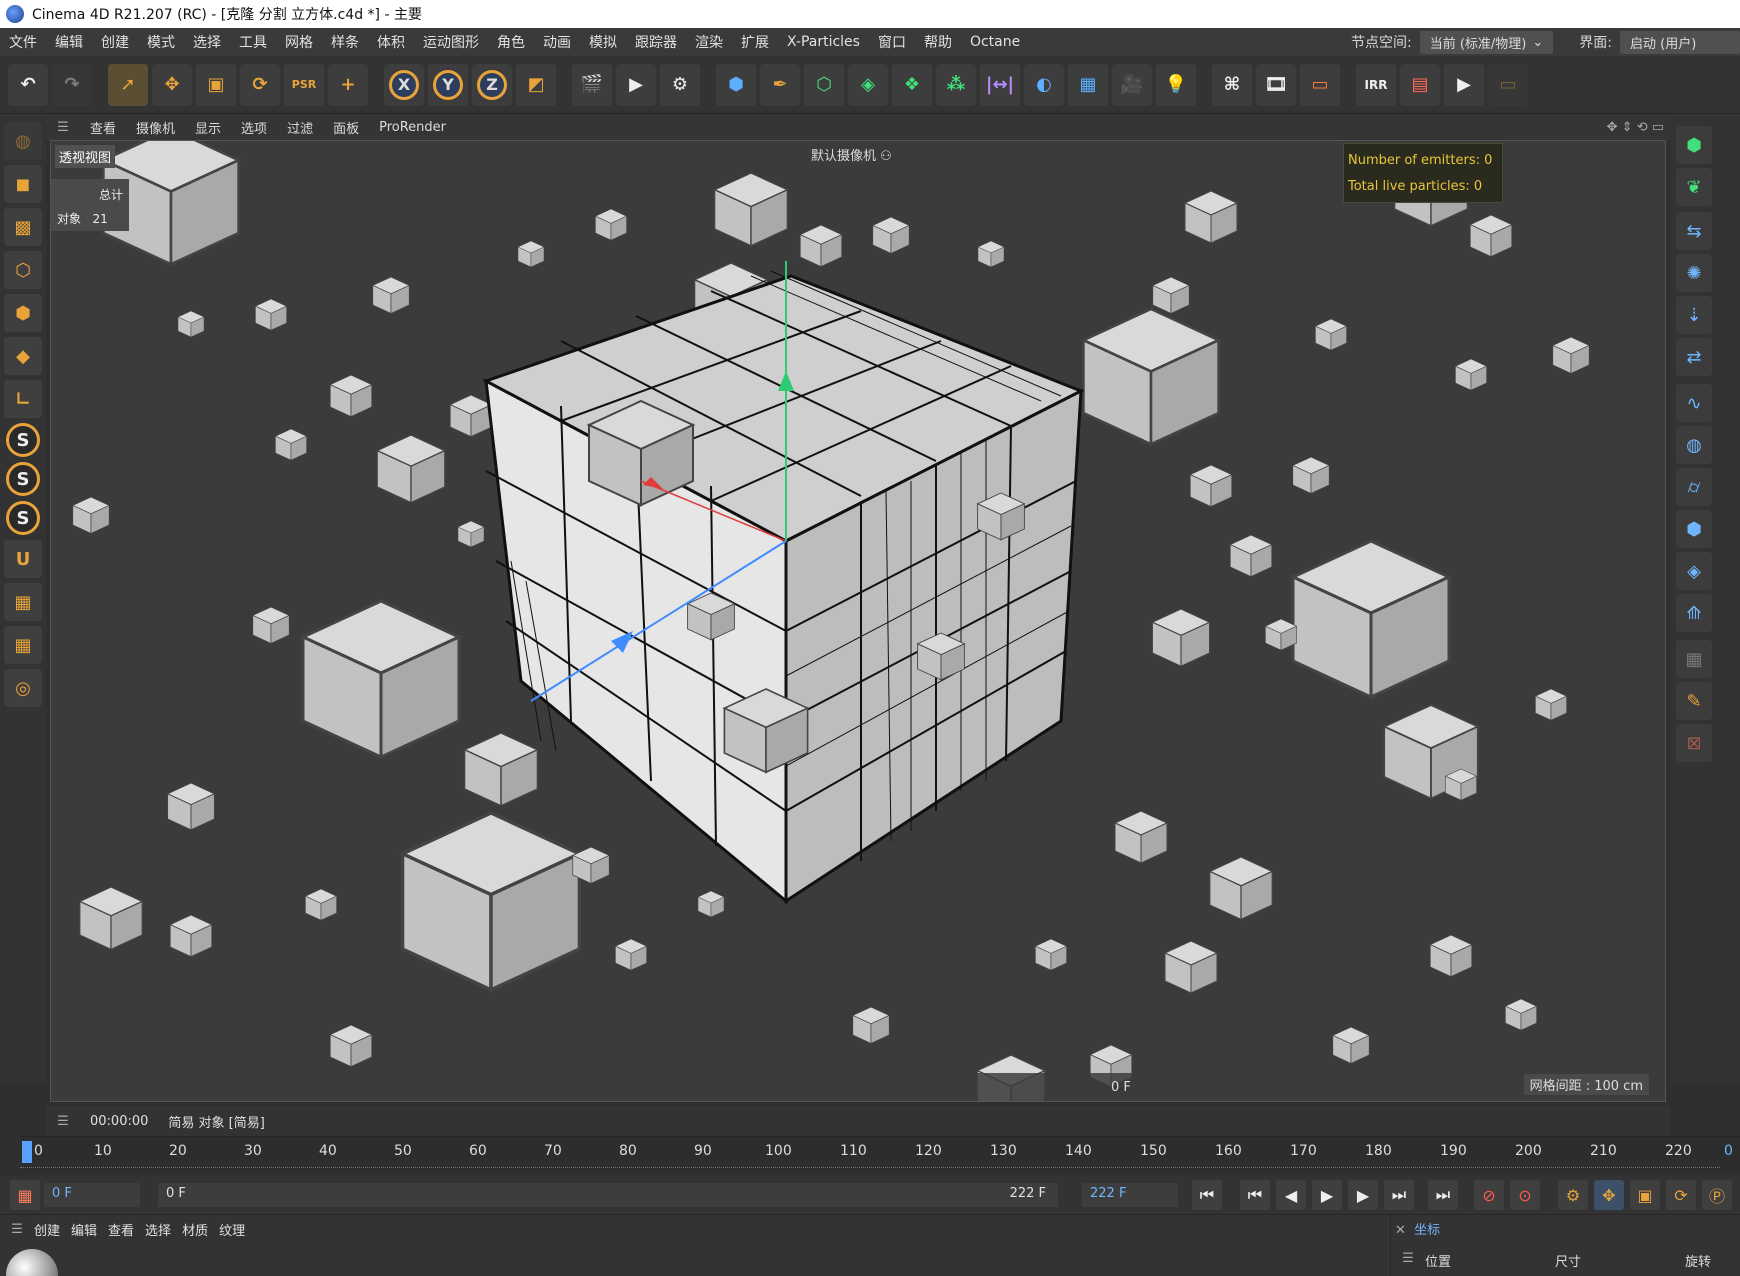 This screenshot has width=1740, height=1276. Describe the element at coordinates (938, 42) in the screenshot. I see `menu-help: 帮助` at that location.